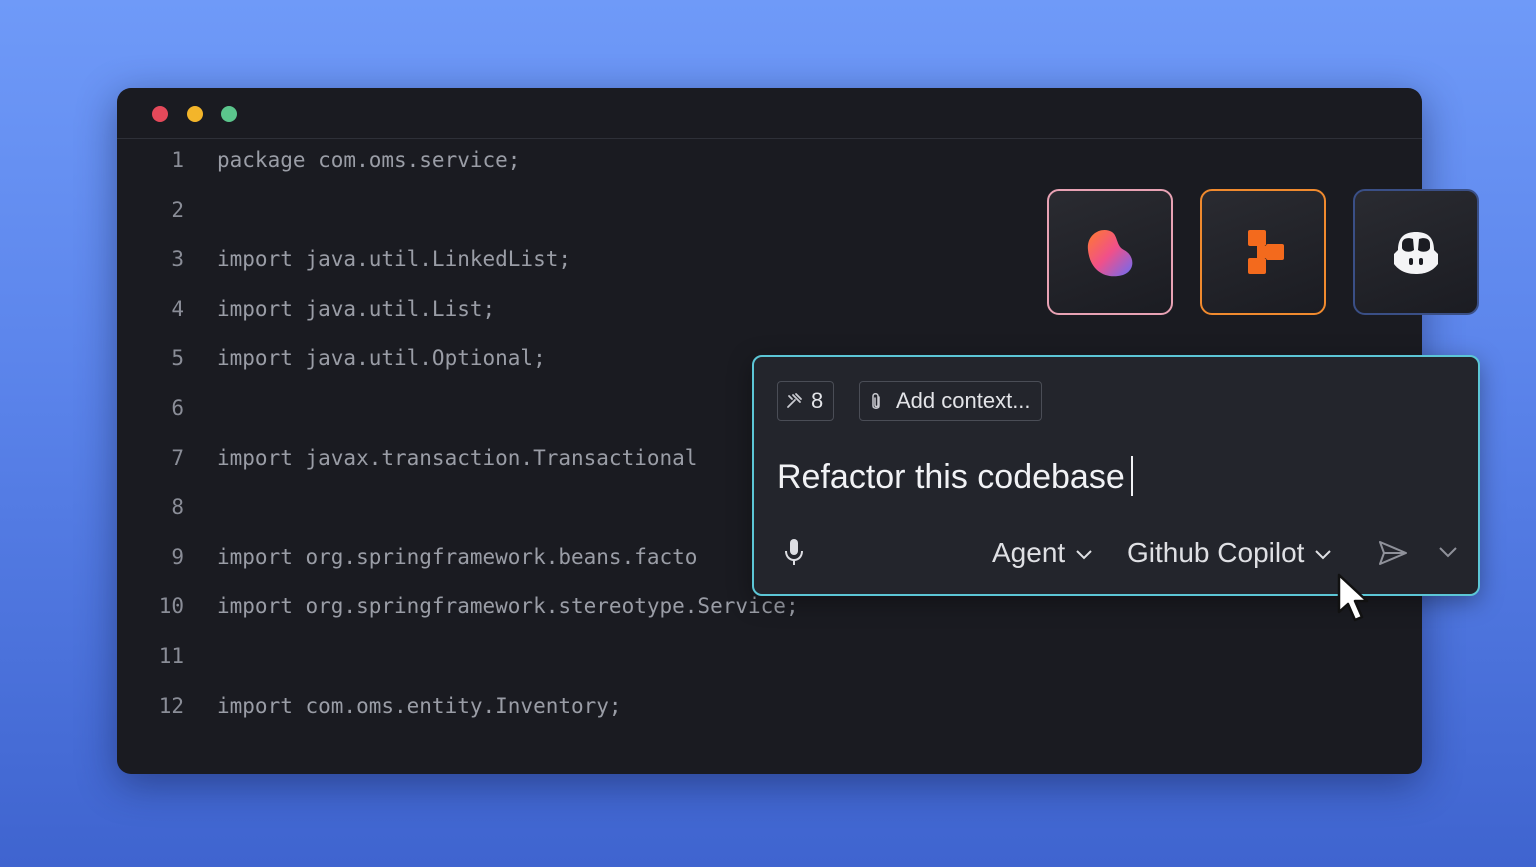 This screenshot has height=867, width=1536. Describe the element at coordinates (160, 114) in the screenshot. I see `close-window-button` at that location.